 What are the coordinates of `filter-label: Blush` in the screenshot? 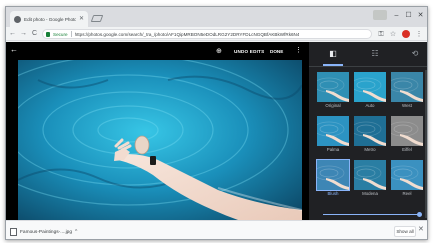 It's located at (333, 193).